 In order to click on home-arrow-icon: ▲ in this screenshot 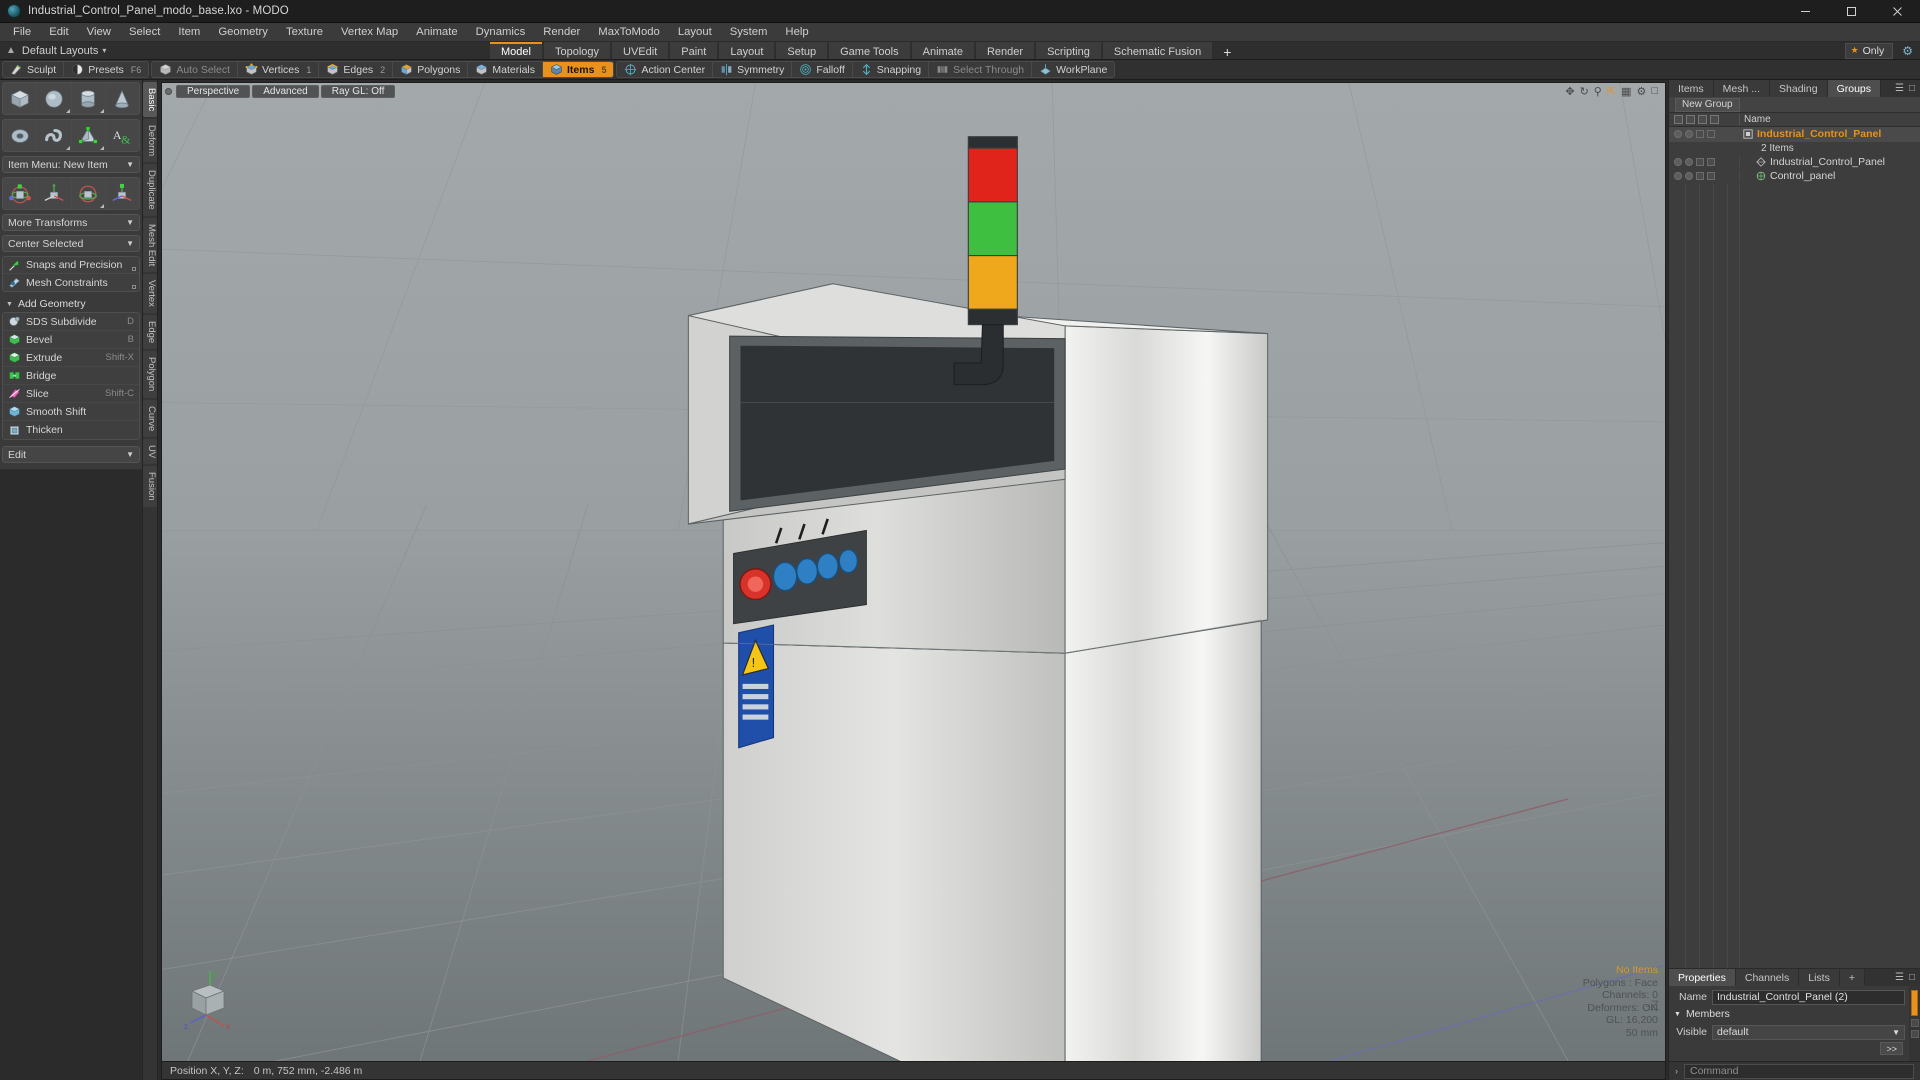, I will do `click(13, 50)`.